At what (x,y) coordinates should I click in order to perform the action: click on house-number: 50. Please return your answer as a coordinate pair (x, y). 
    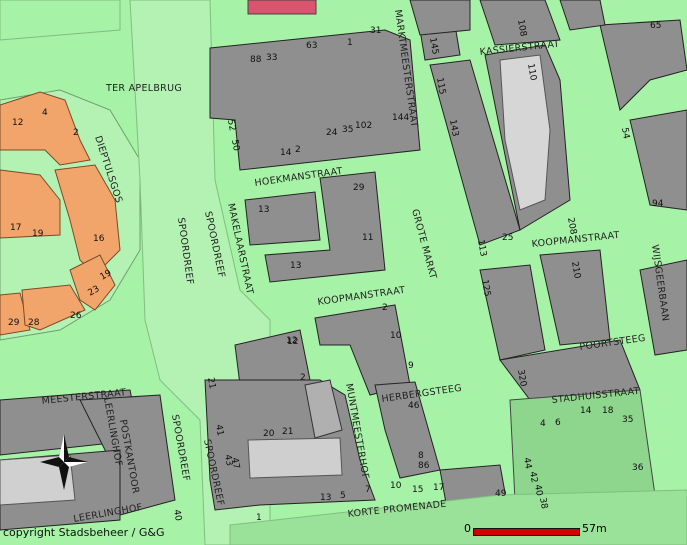
    Looking at the image, I should click on (235, 145).